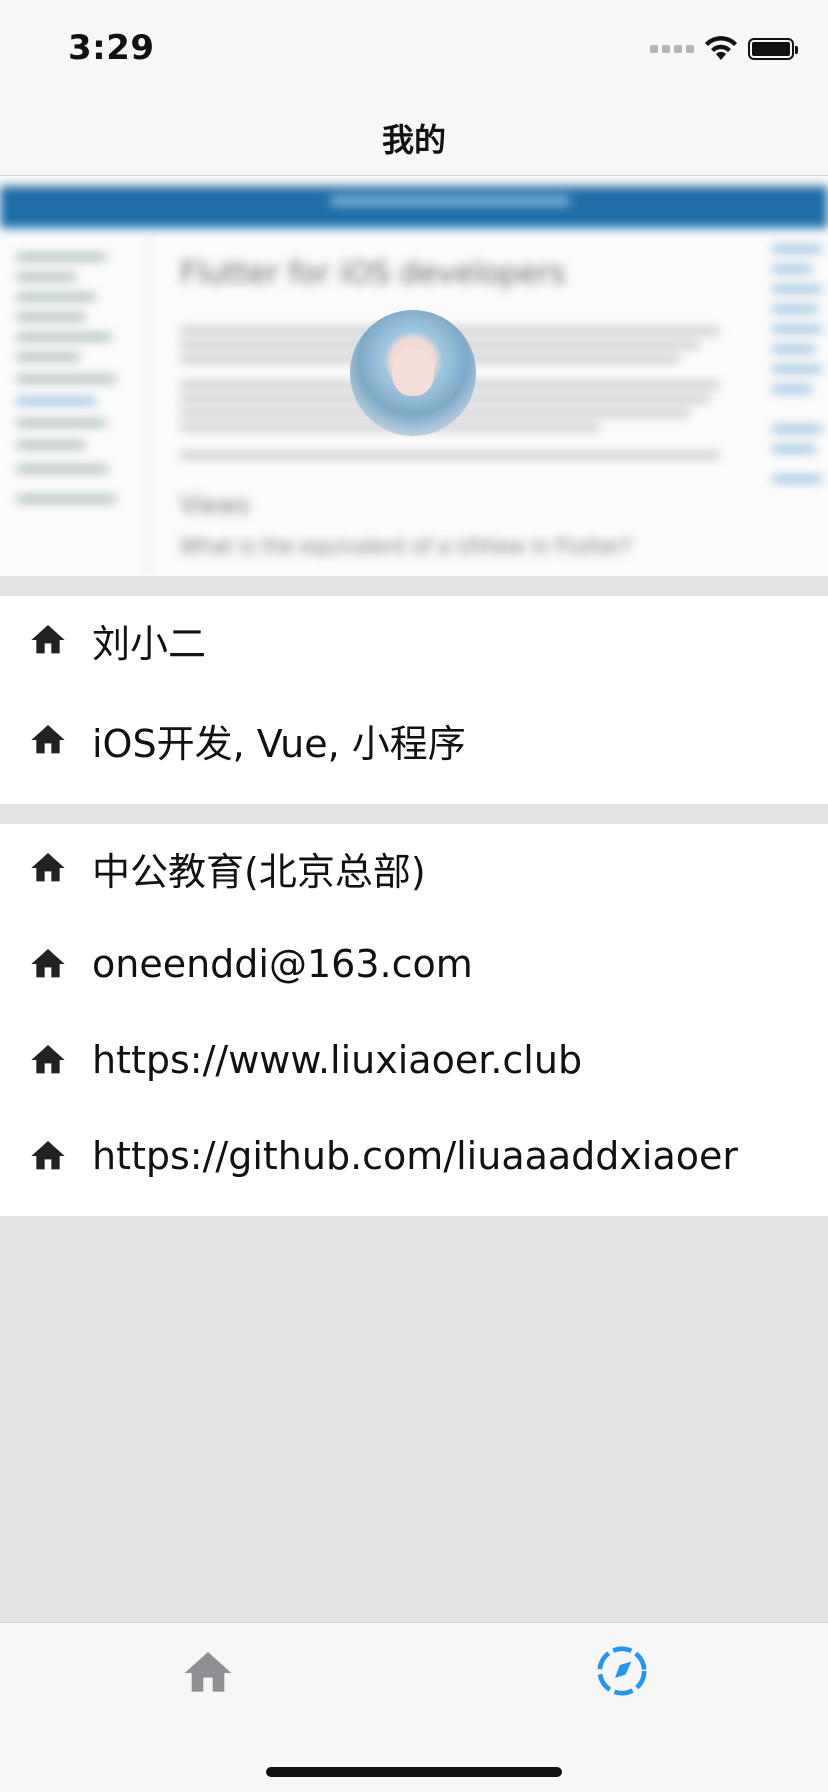  Describe the element at coordinates (111, 48) in the screenshot. I see `status-time: 3:29` at that location.